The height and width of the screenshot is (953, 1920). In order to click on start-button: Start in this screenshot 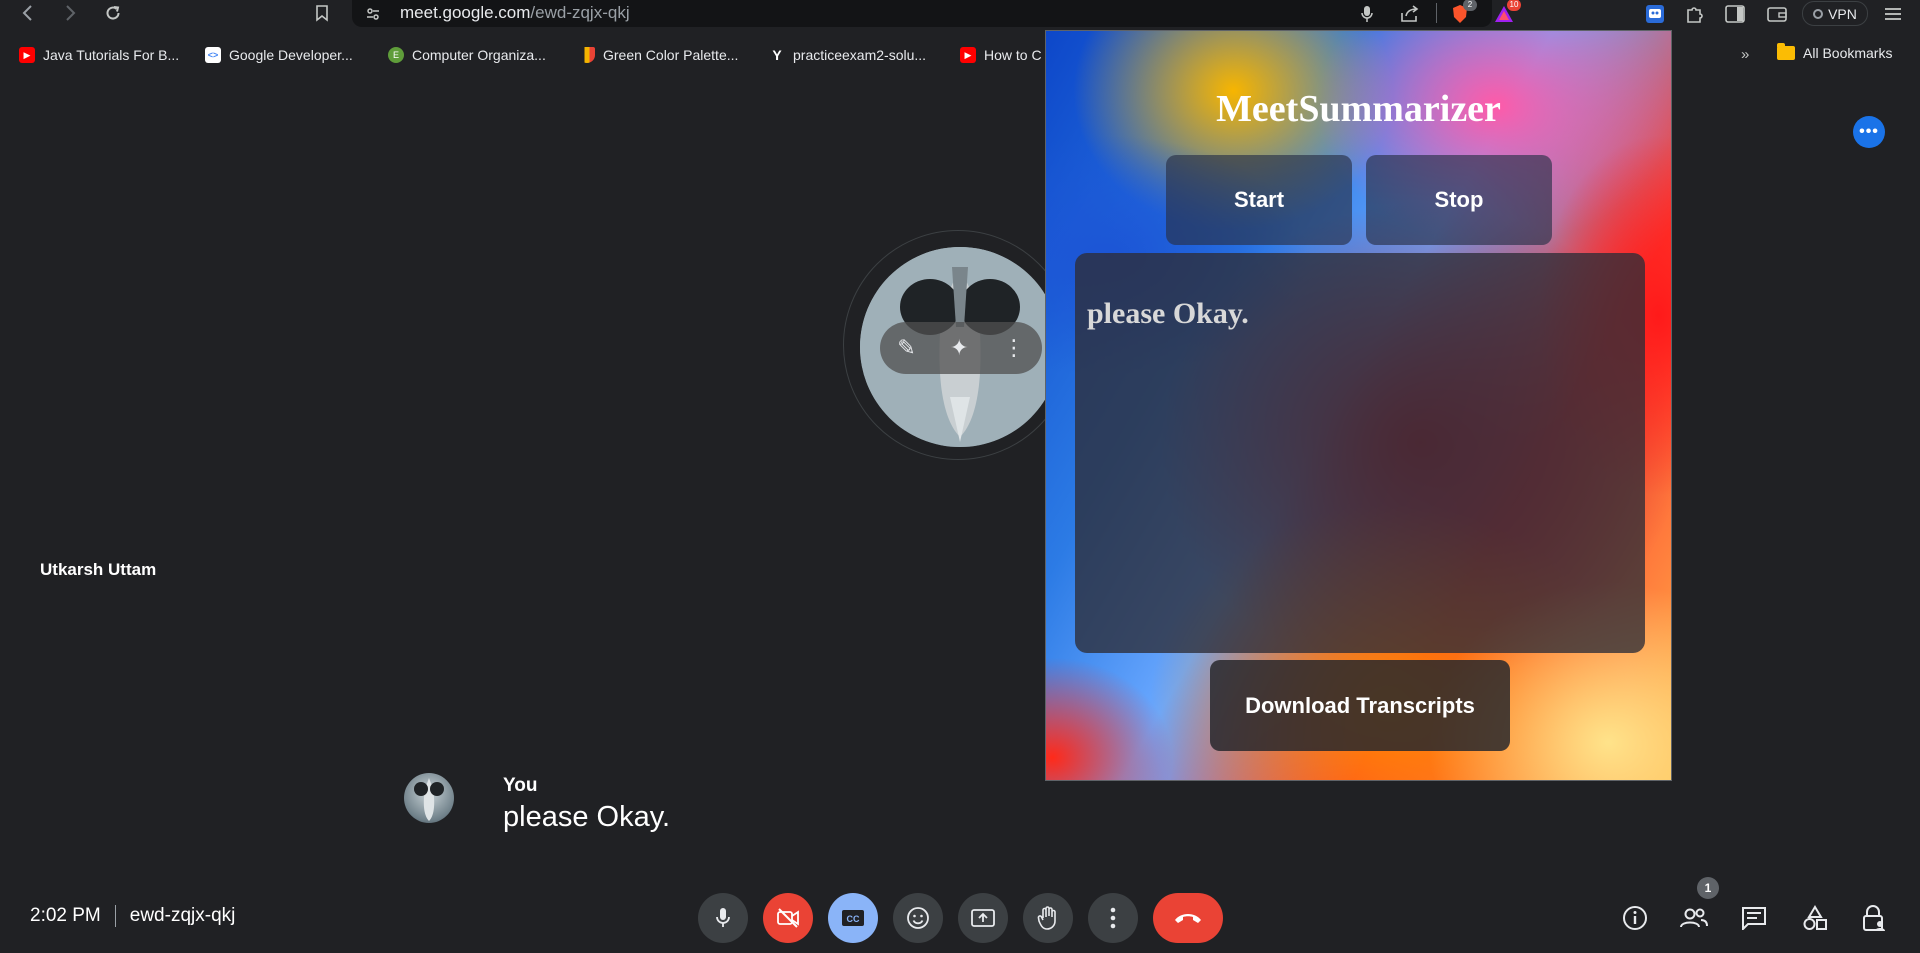, I will do `click(1259, 200)`.